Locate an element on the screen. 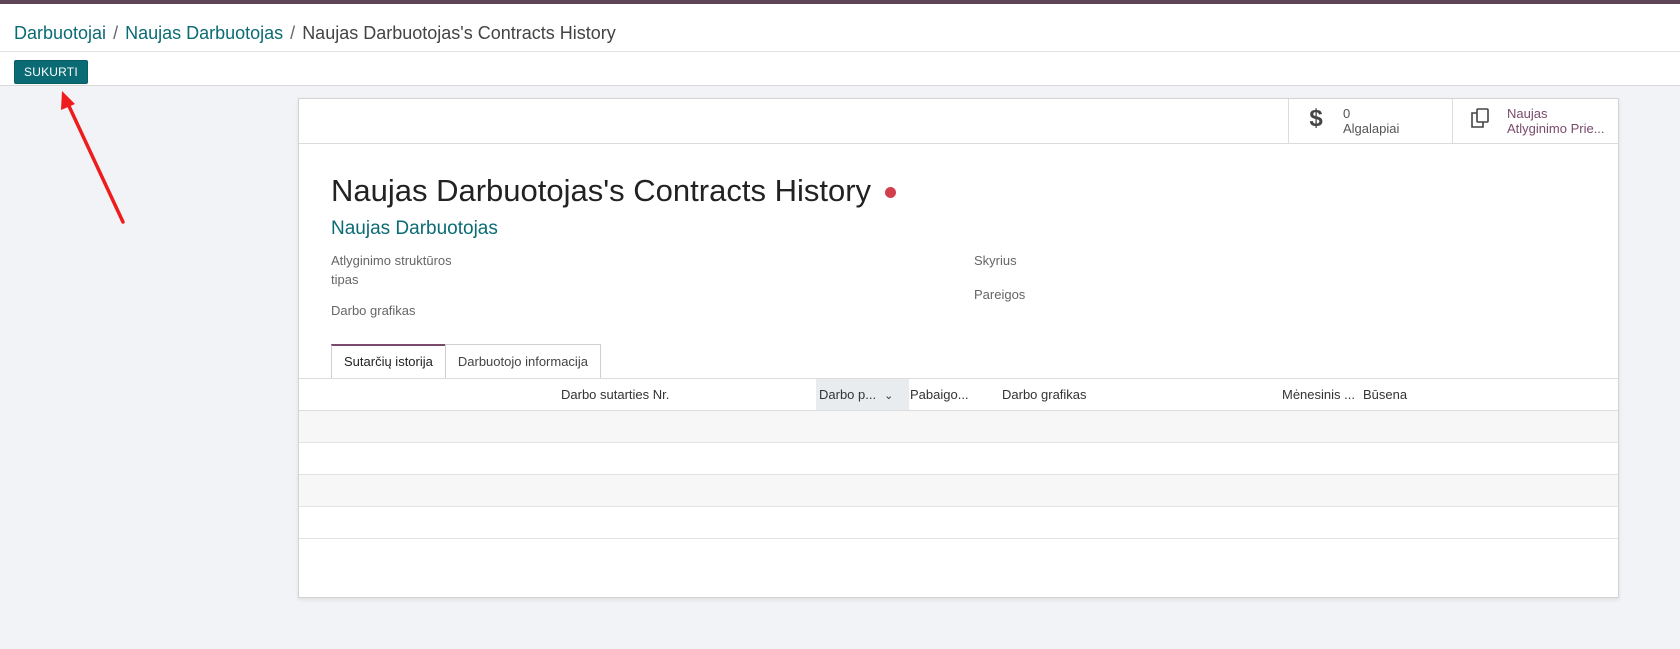 This screenshot has width=1680, height=649. create-button: SUKURTI is located at coordinates (51, 72).